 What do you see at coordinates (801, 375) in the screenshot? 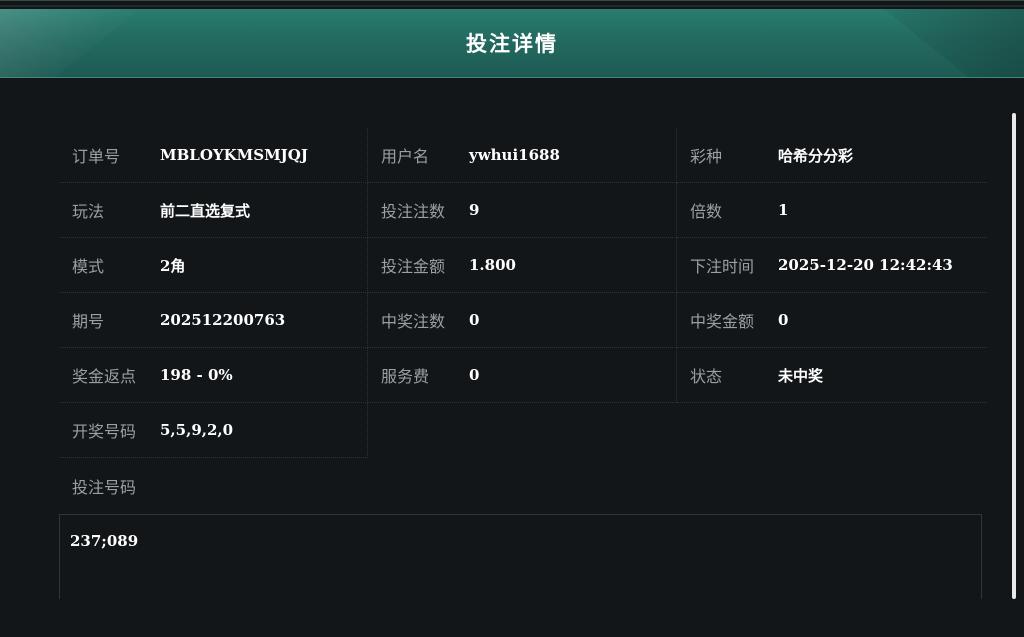
I see `field-value: 未中奖` at bounding box center [801, 375].